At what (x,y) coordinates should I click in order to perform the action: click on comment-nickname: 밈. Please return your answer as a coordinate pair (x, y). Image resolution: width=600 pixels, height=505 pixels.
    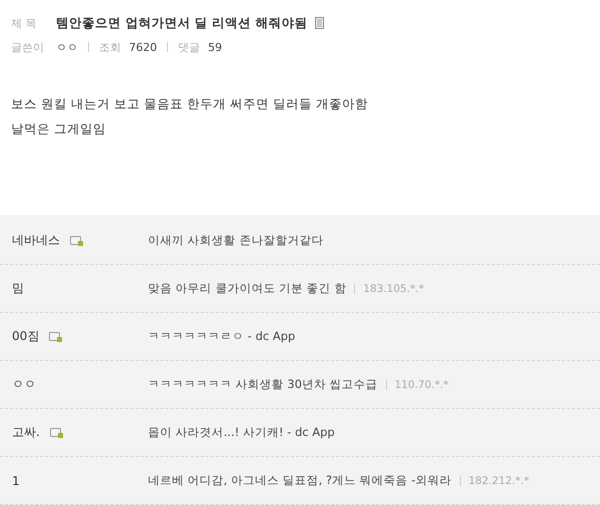
    Looking at the image, I should click on (18, 288).